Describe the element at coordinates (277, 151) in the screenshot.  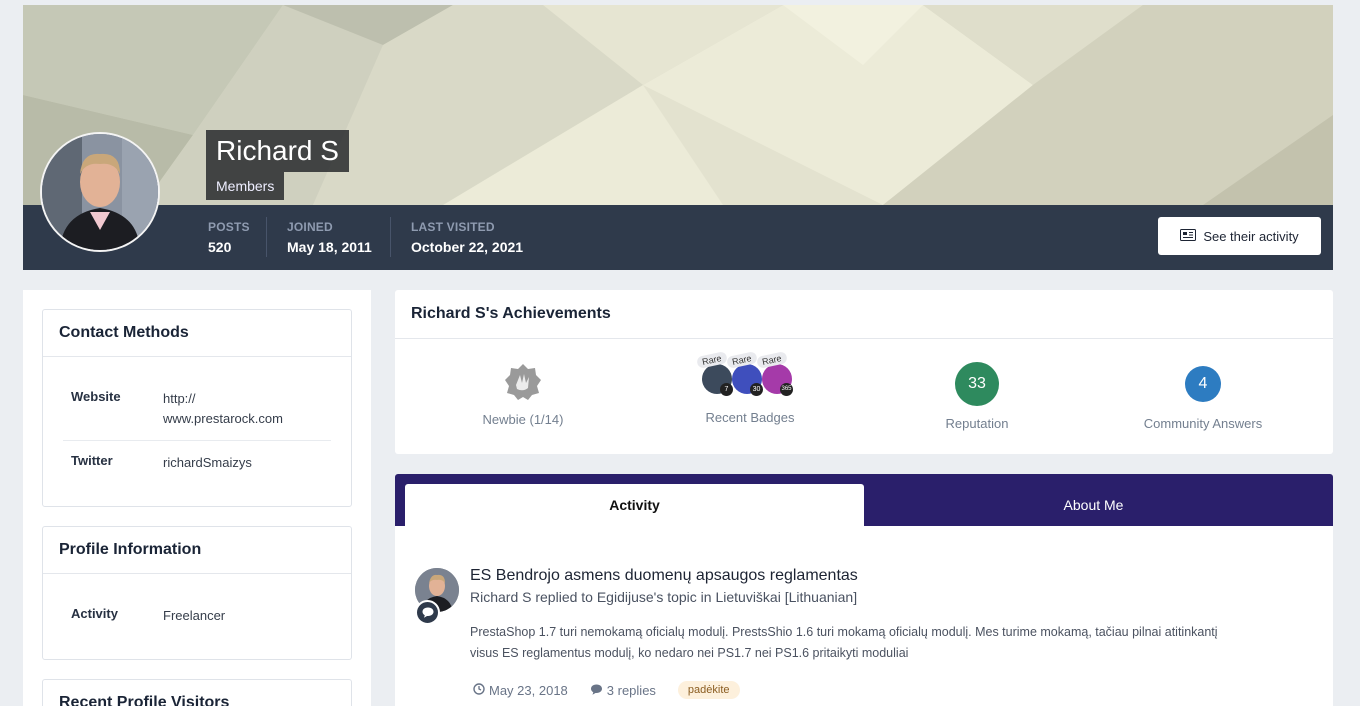
I see `profile-name: Richard S` at that location.